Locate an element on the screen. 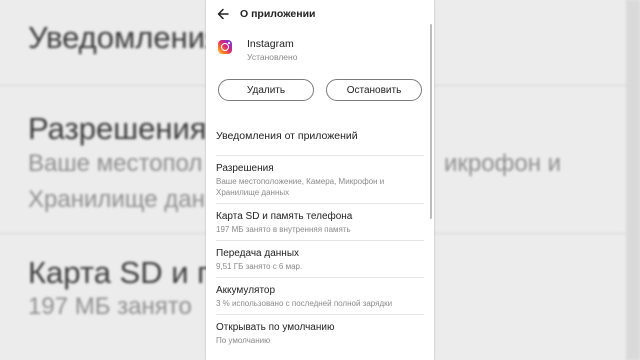 The width and height of the screenshot is (640, 360). list-item-open-by-default: Открывать по умолчанию По умолчанию is located at coordinates (320, 333).